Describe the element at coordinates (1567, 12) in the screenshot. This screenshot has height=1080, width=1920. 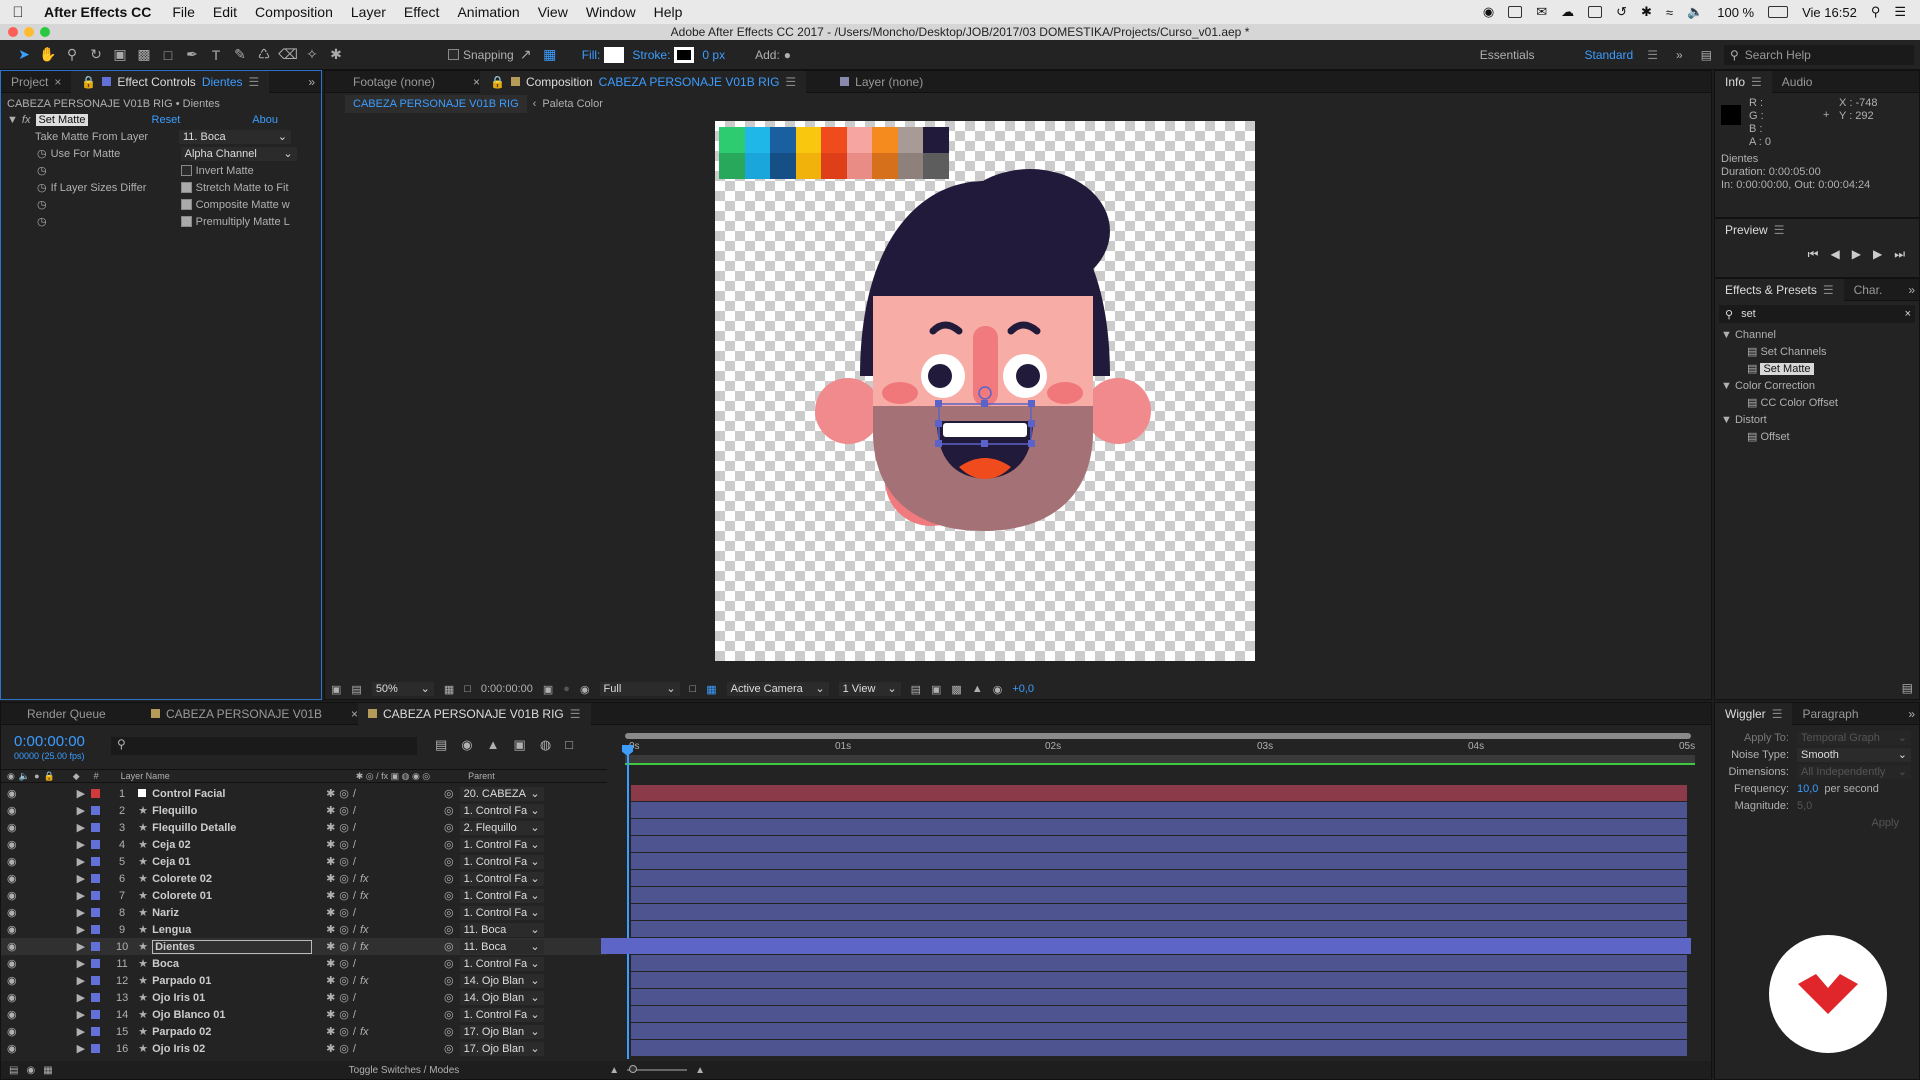
I see `cloud-icon: ☁` at that location.